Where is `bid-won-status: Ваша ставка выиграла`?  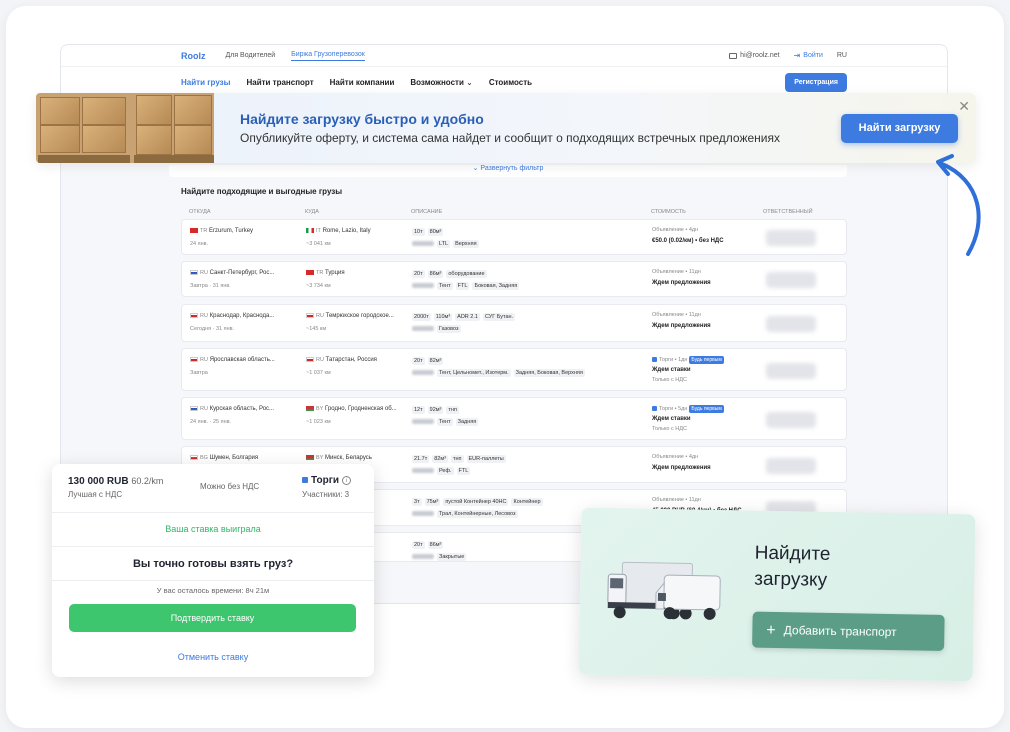 bid-won-status: Ваша ставка выиграла is located at coordinates (213, 529).